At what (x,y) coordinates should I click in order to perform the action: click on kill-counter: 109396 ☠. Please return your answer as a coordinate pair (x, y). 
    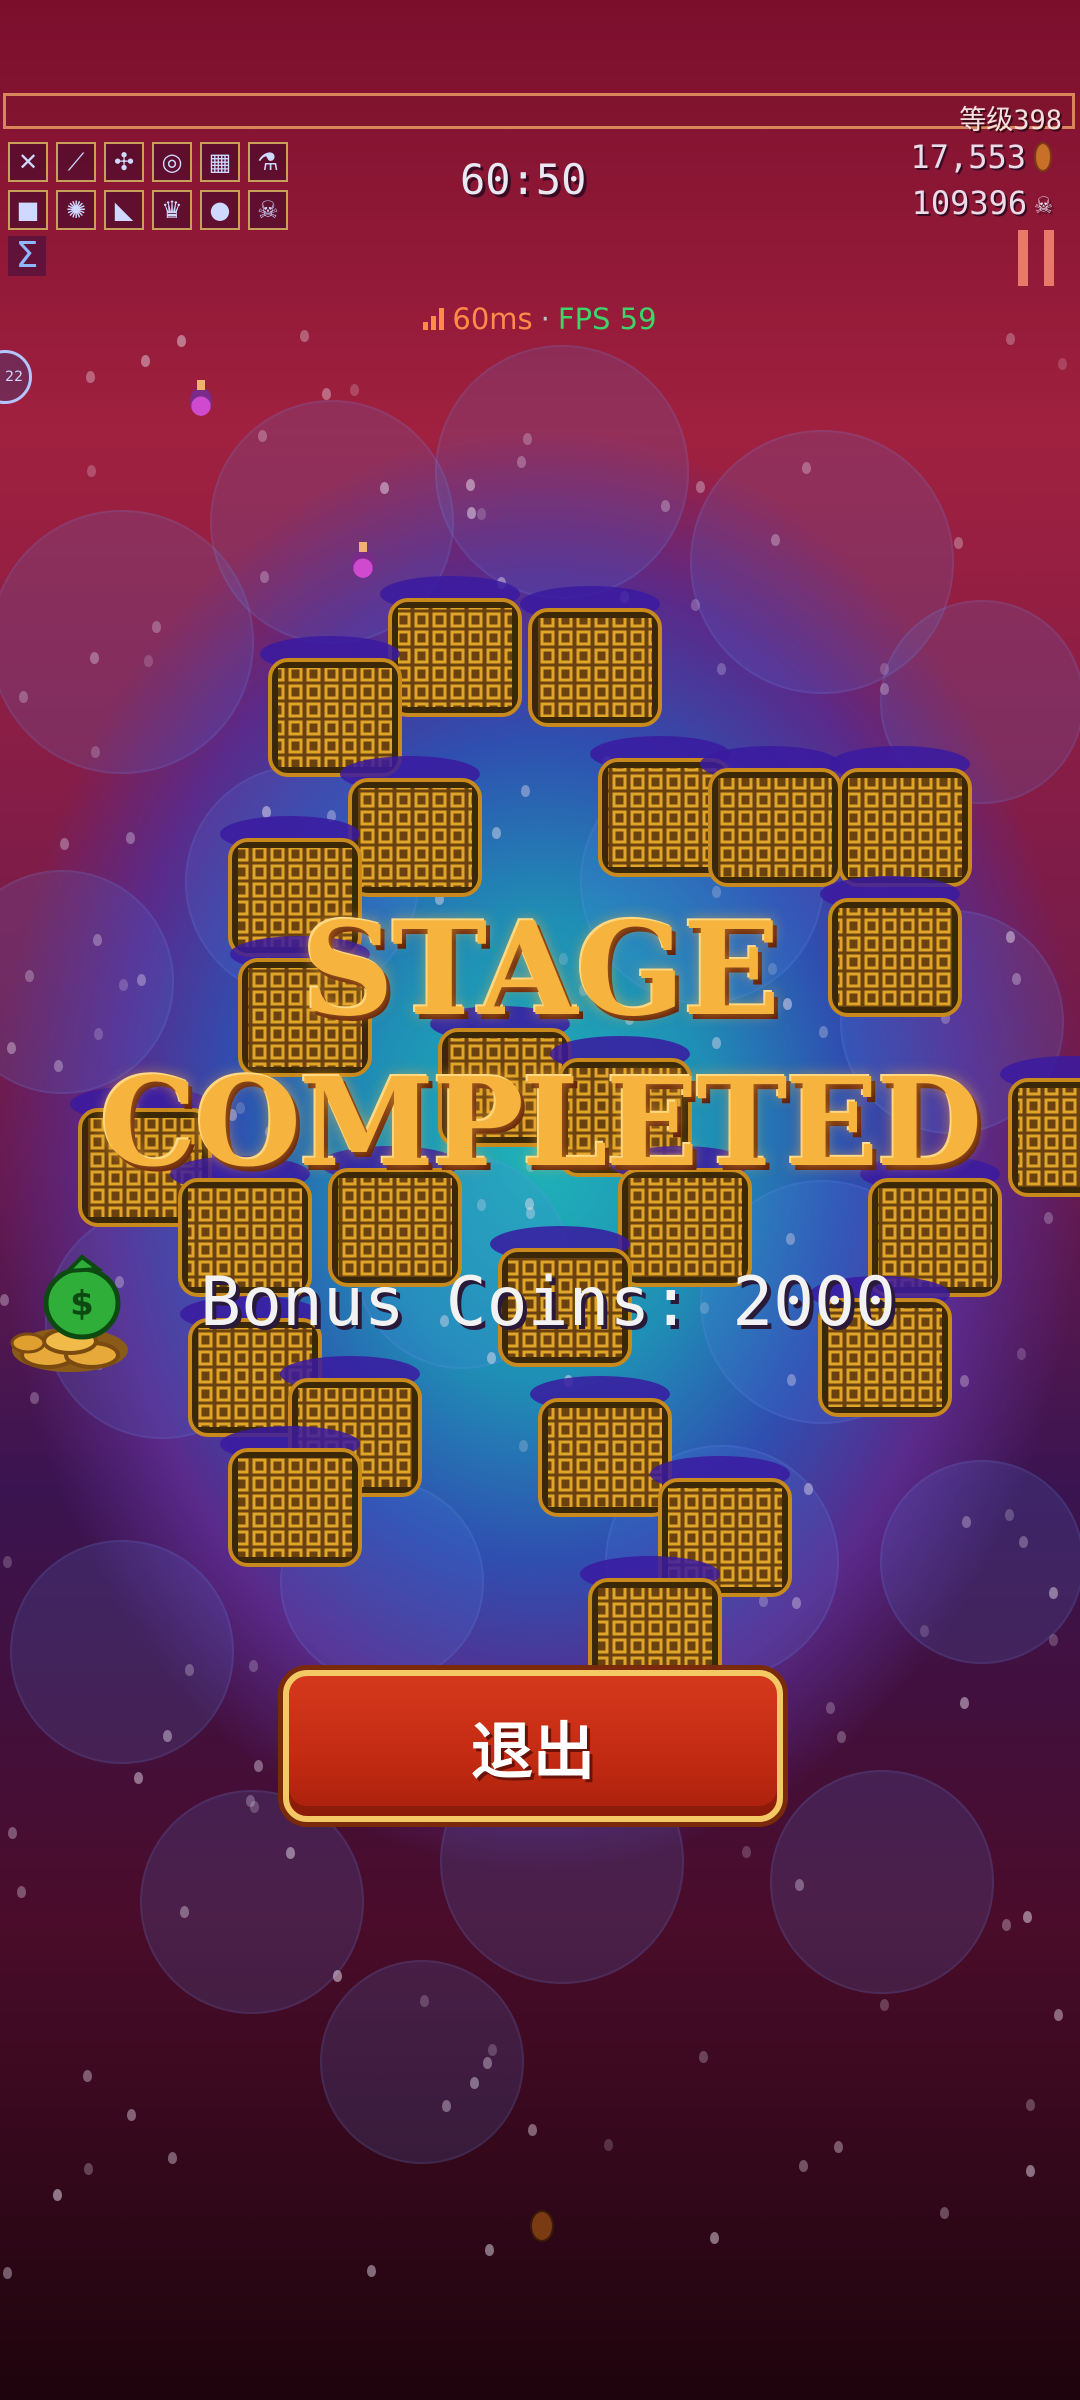
    Looking at the image, I should click on (982, 203).